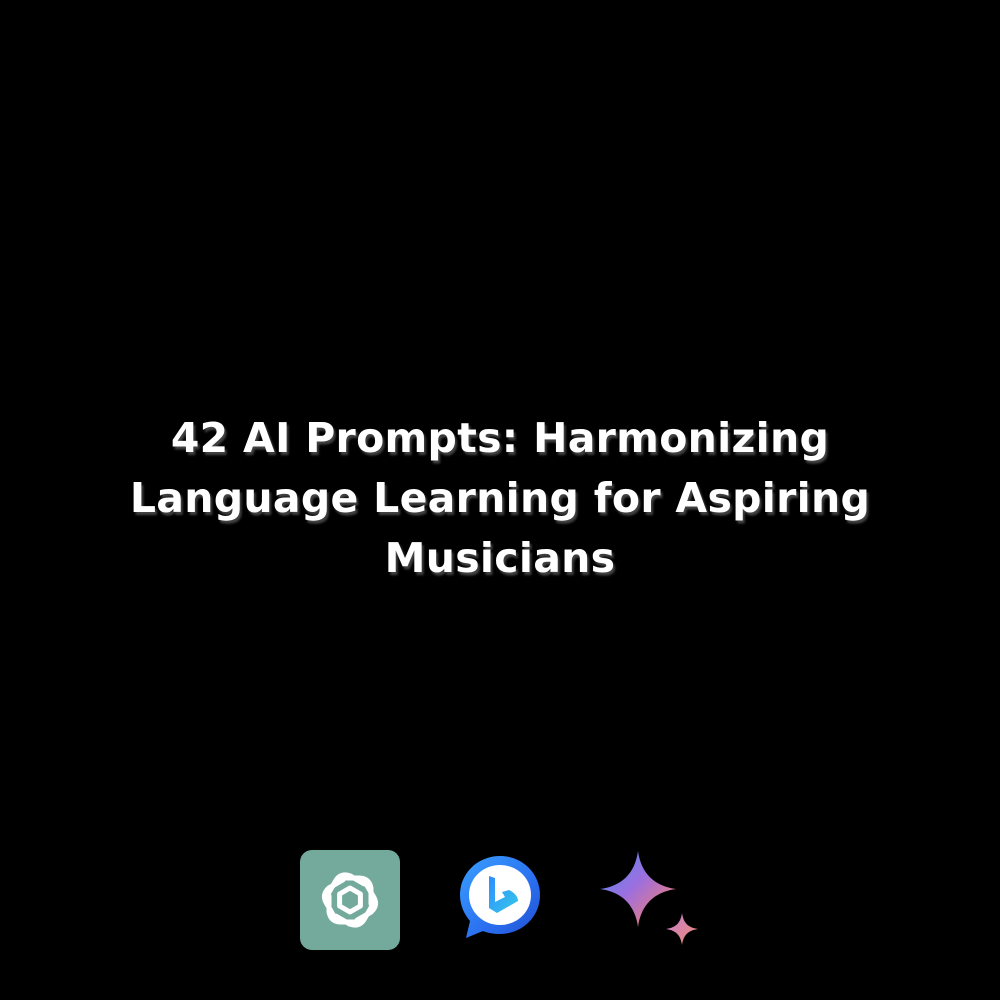 The width and height of the screenshot is (1000, 1000). Describe the element at coordinates (500, 897) in the screenshot. I see `bing-chat-logo-icon` at that location.